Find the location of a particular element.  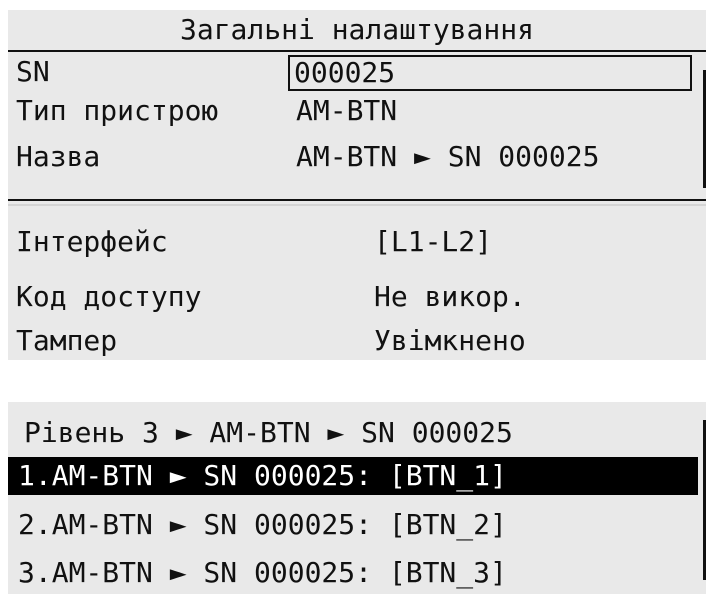

tamper-value: Увімкнено is located at coordinates (450, 340).